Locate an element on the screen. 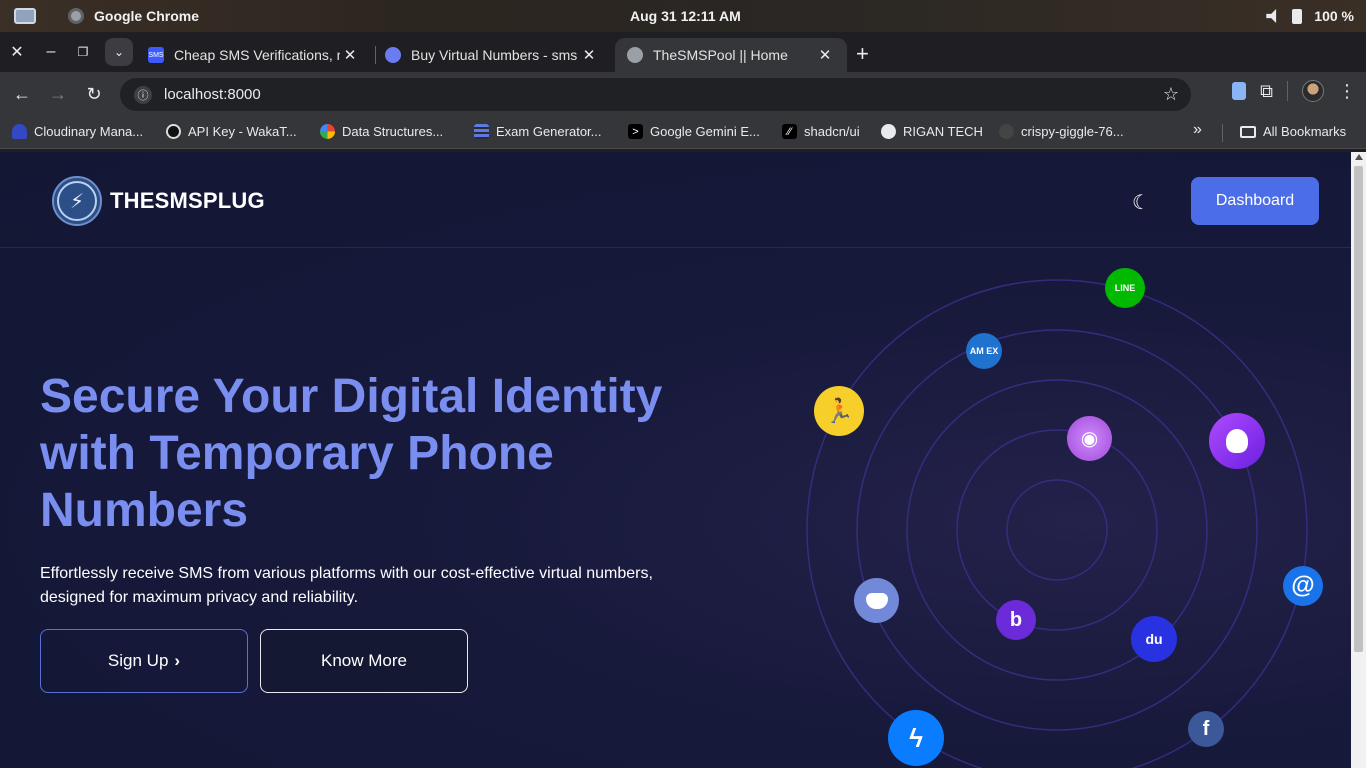 This screenshot has width=1366, height=768. extensions-puzzle-icon: ⧉ is located at coordinates (1266, 91).